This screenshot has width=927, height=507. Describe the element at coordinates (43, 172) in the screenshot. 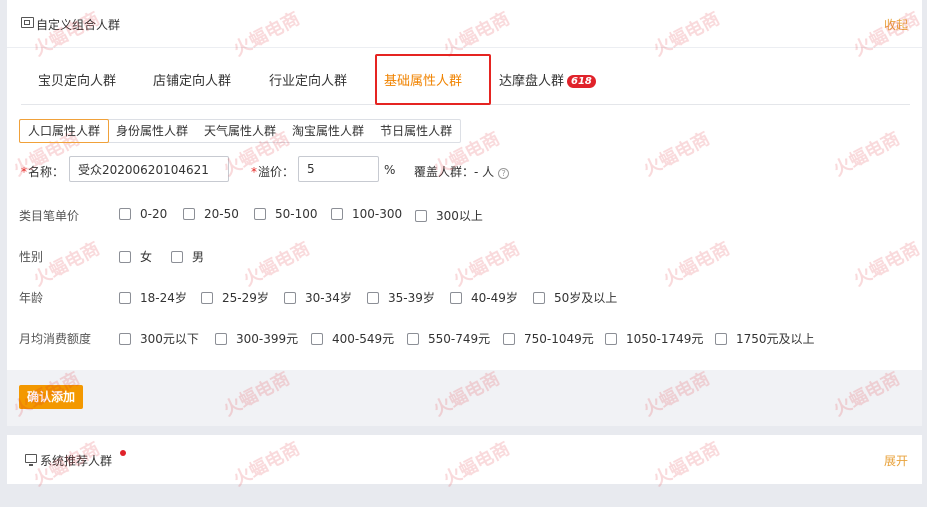

I see `name-label: *名称：` at that location.